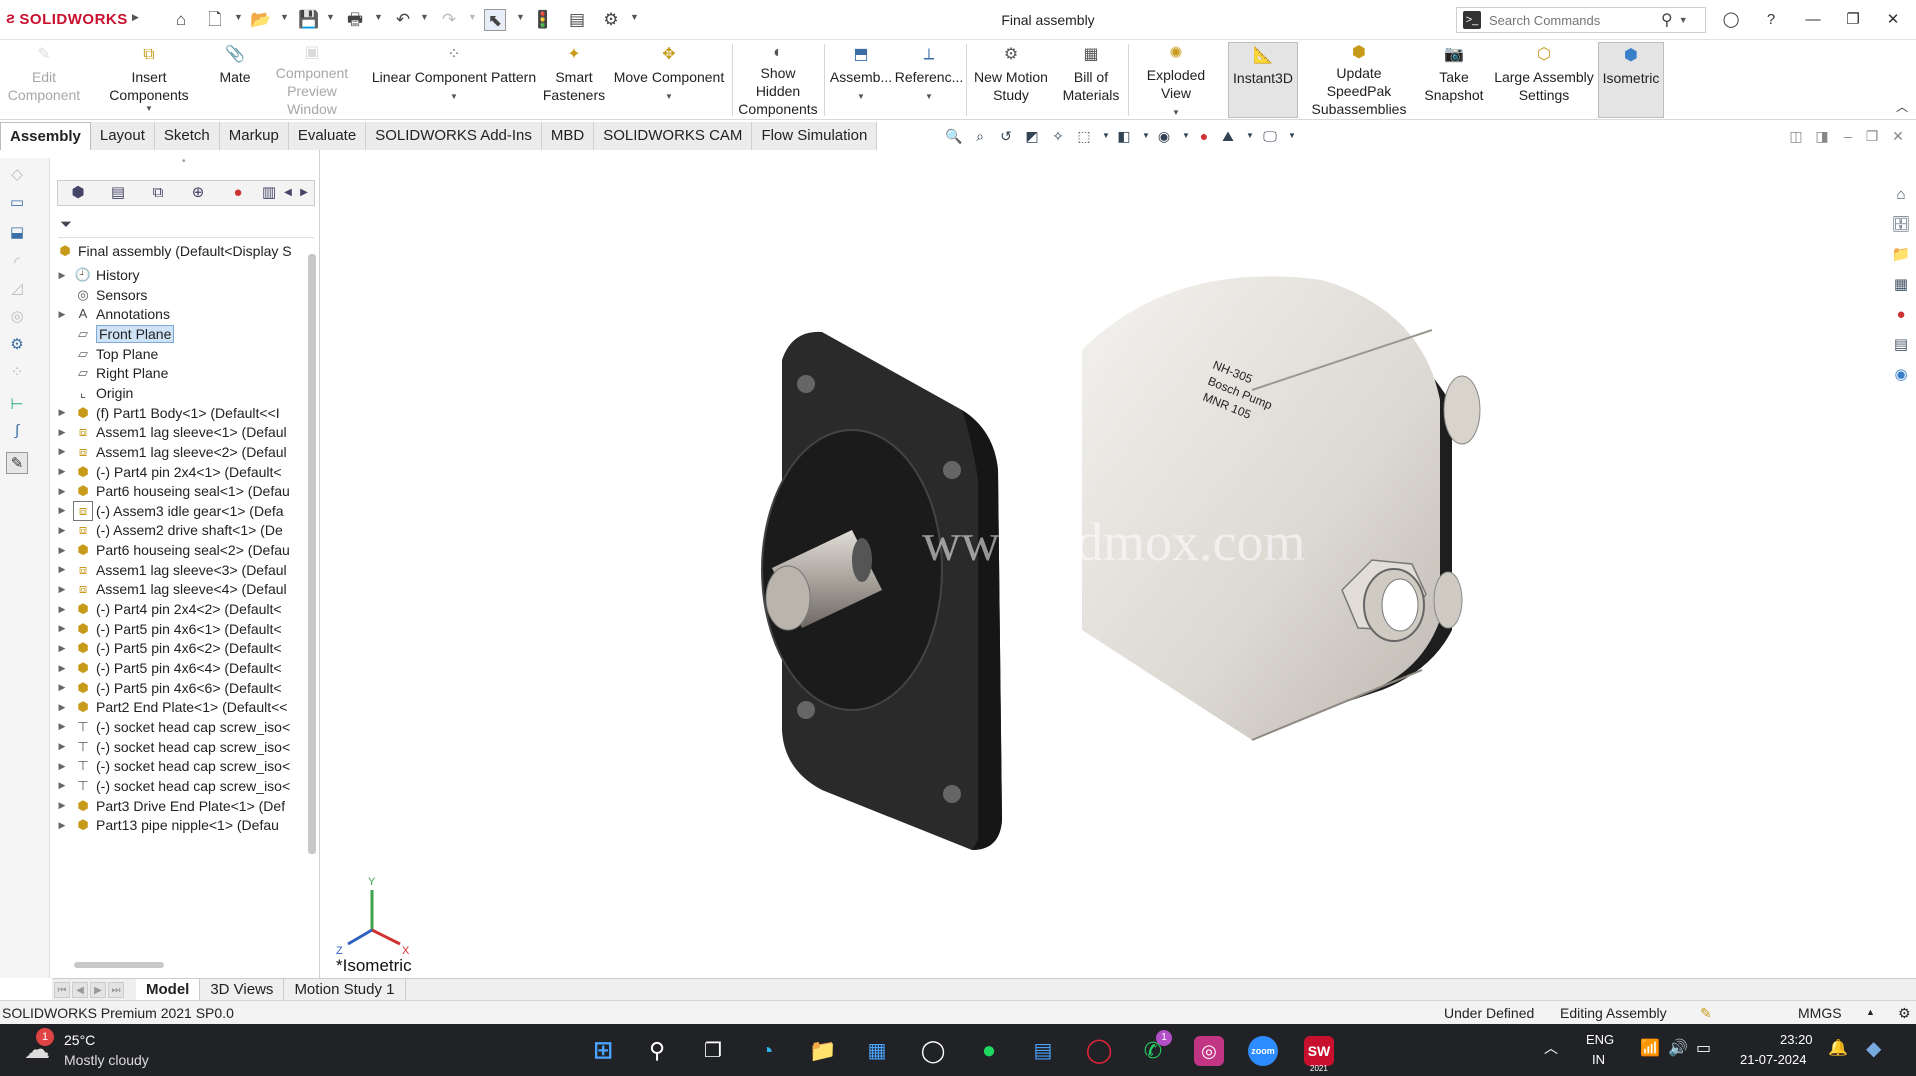 The height and width of the screenshot is (1076, 1916). What do you see at coordinates (122, 136) in the screenshot?
I see `tab-layout: Layout` at bounding box center [122, 136].